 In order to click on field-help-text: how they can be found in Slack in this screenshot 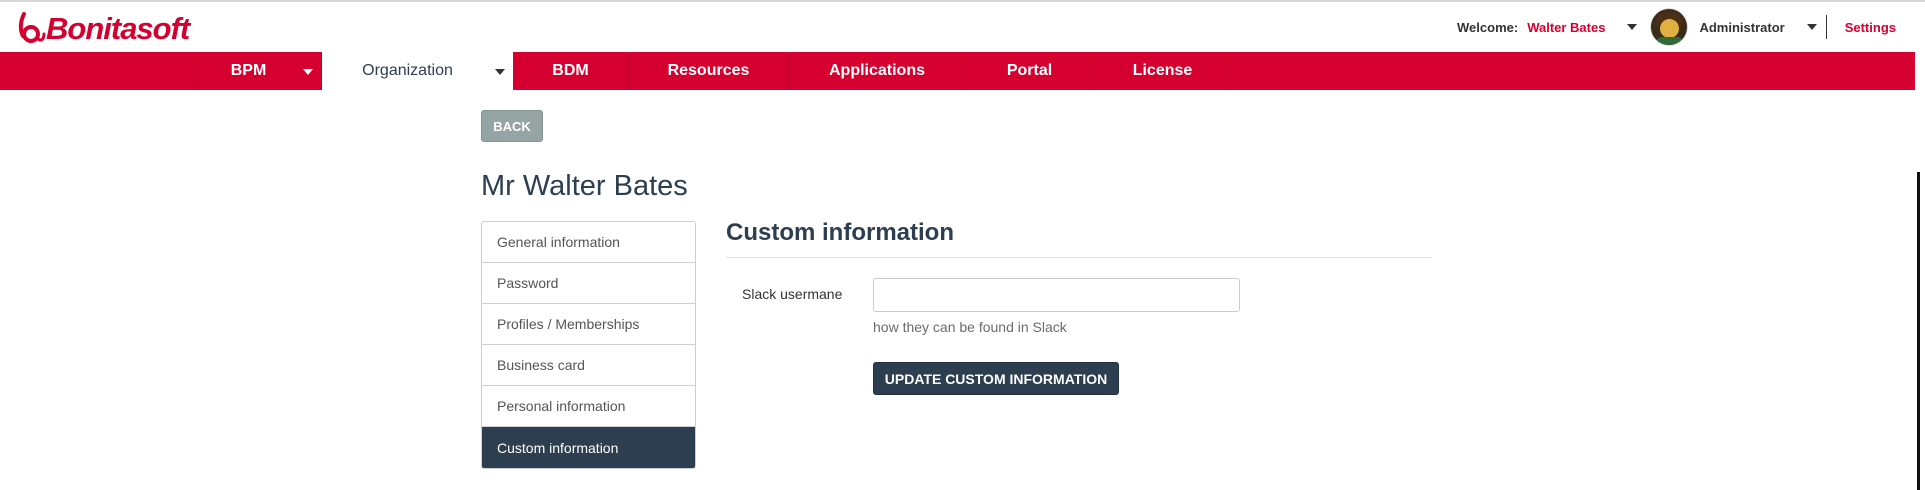, I will do `click(970, 327)`.